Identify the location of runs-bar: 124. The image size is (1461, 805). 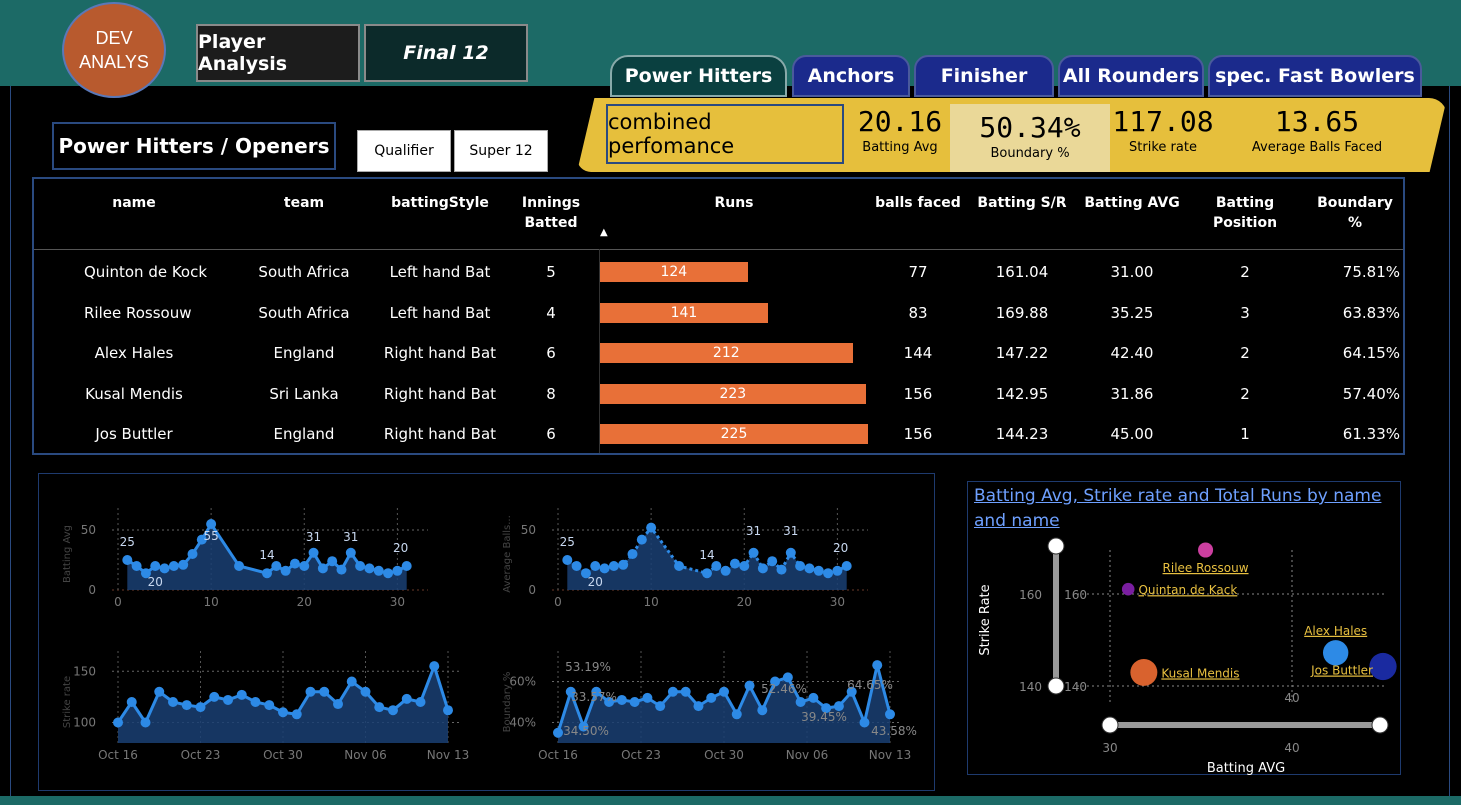
(674, 272).